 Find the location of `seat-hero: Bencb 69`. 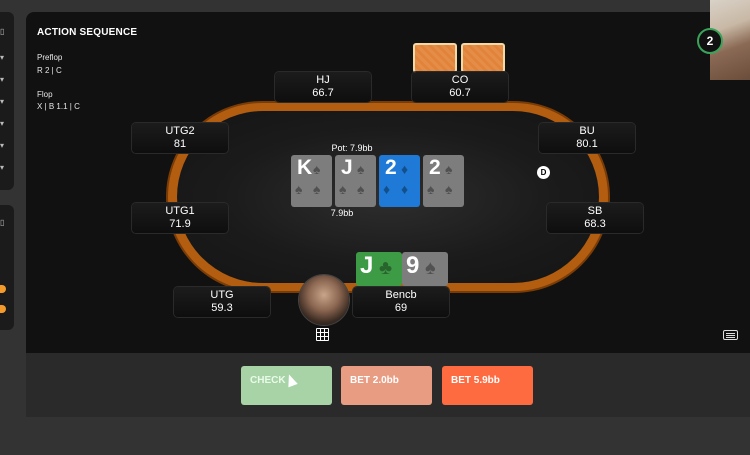

seat-hero: Bencb 69 is located at coordinates (401, 302).